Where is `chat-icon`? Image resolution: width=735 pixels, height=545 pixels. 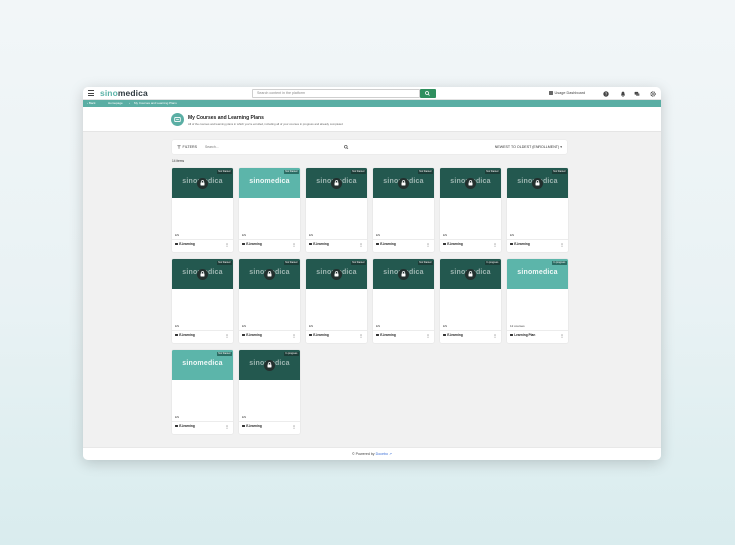 chat-icon is located at coordinates (637, 94).